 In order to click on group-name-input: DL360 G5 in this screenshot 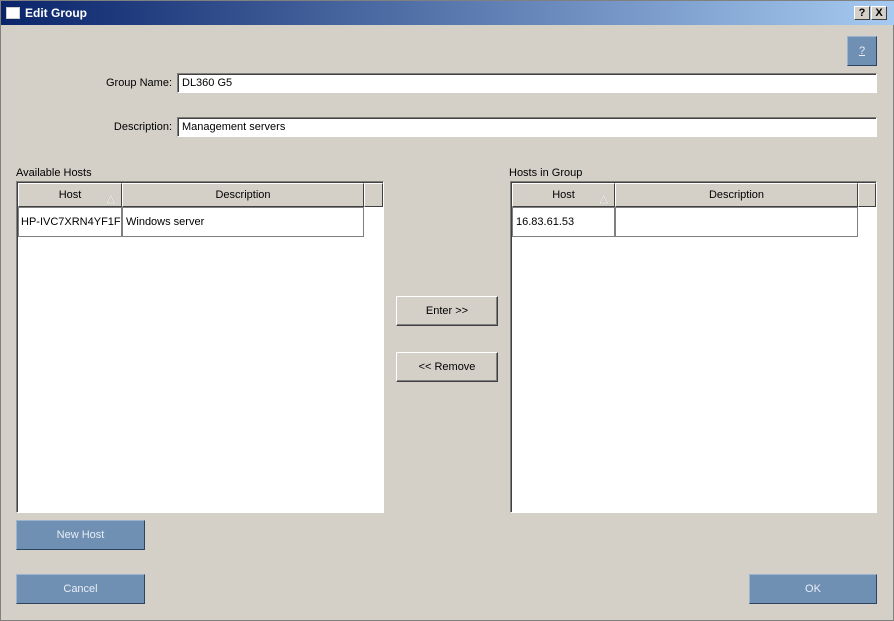, I will do `click(527, 83)`.